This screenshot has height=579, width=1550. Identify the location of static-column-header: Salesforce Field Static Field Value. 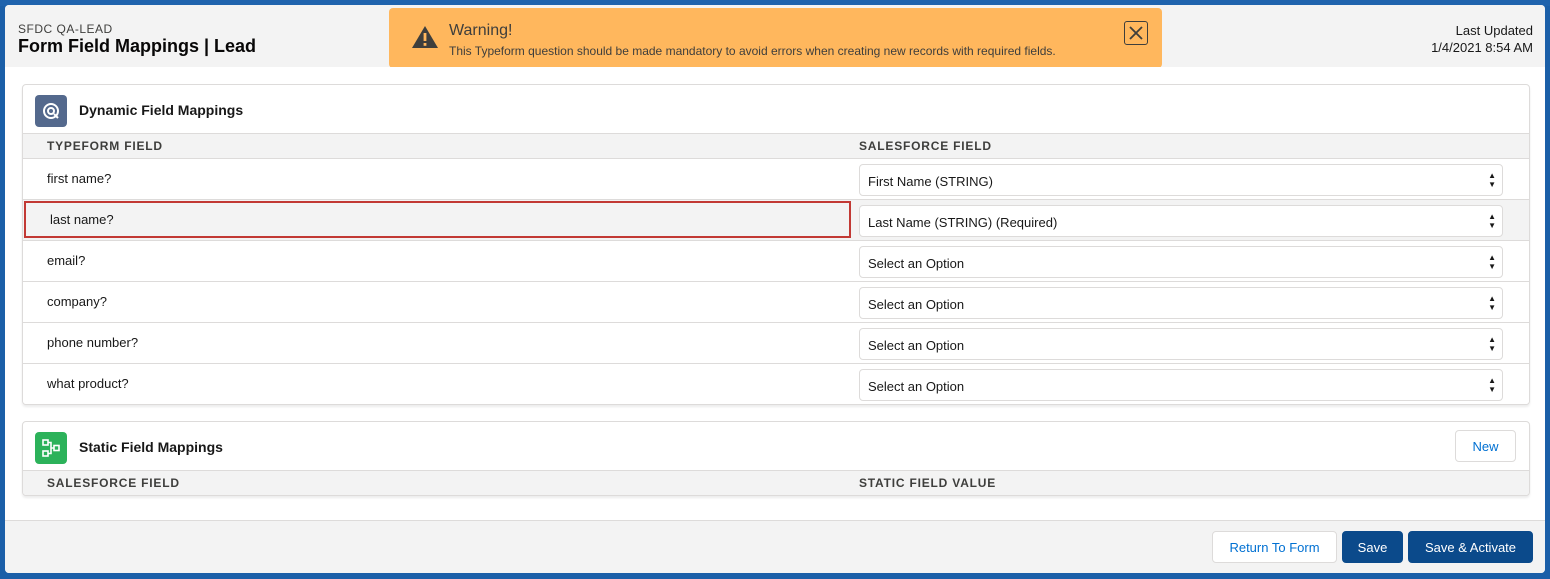
(776, 482).